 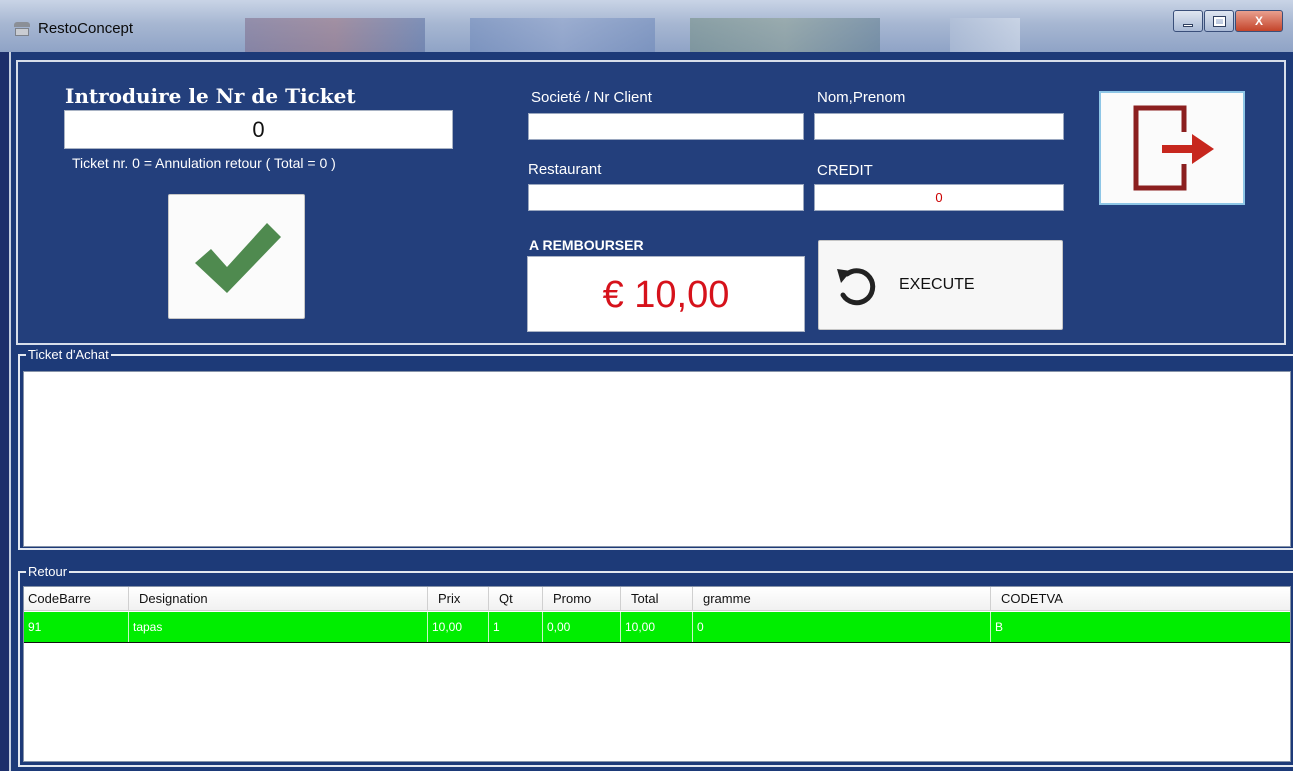 What do you see at coordinates (278, 598) in the screenshot?
I see `column-header: Designation` at bounding box center [278, 598].